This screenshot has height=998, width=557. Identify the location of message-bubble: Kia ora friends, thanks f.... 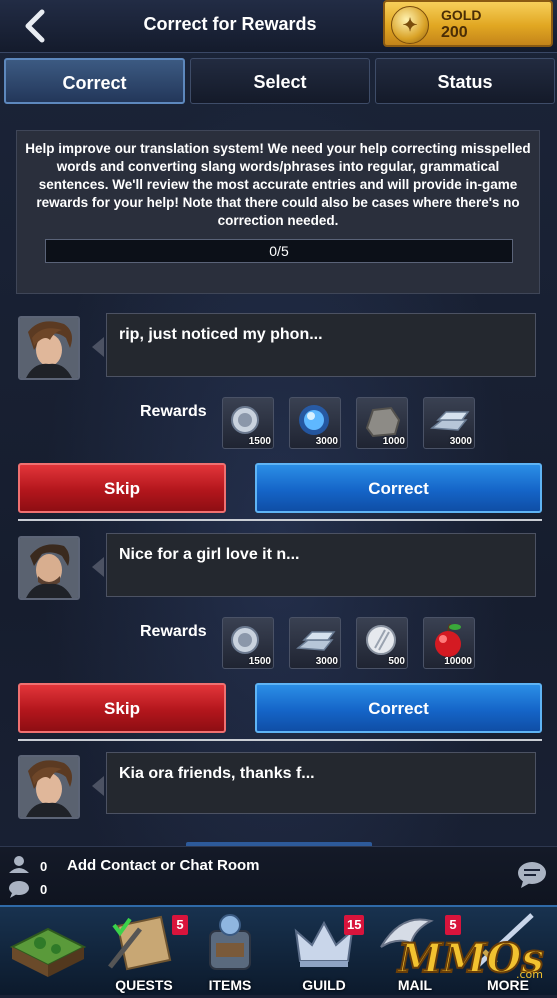
(321, 783).